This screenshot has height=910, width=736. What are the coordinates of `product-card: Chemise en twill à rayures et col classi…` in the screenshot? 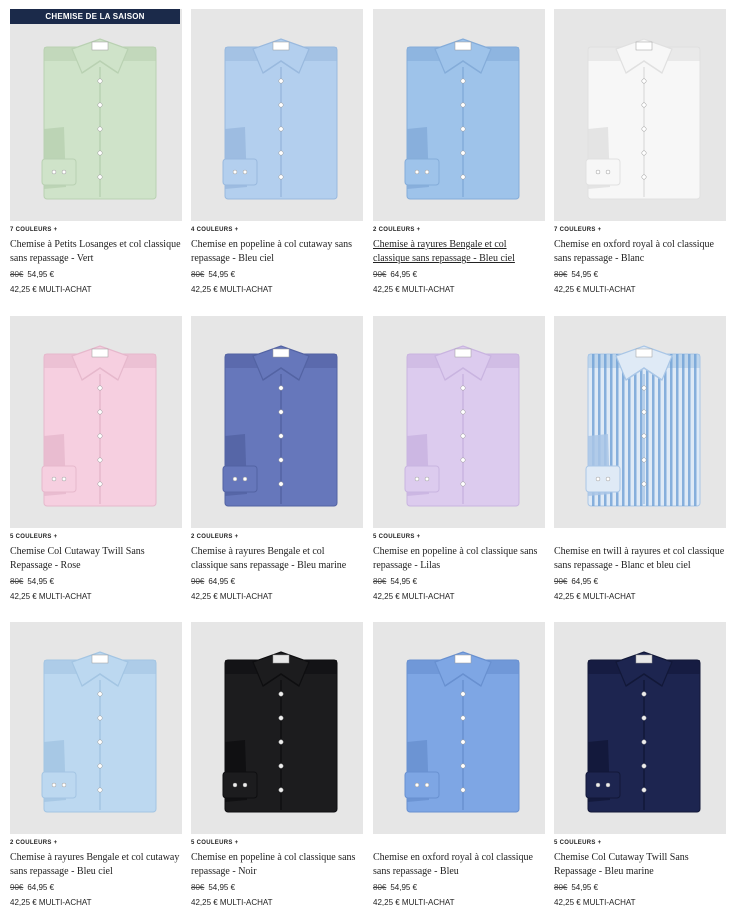 It's located at (640, 460).